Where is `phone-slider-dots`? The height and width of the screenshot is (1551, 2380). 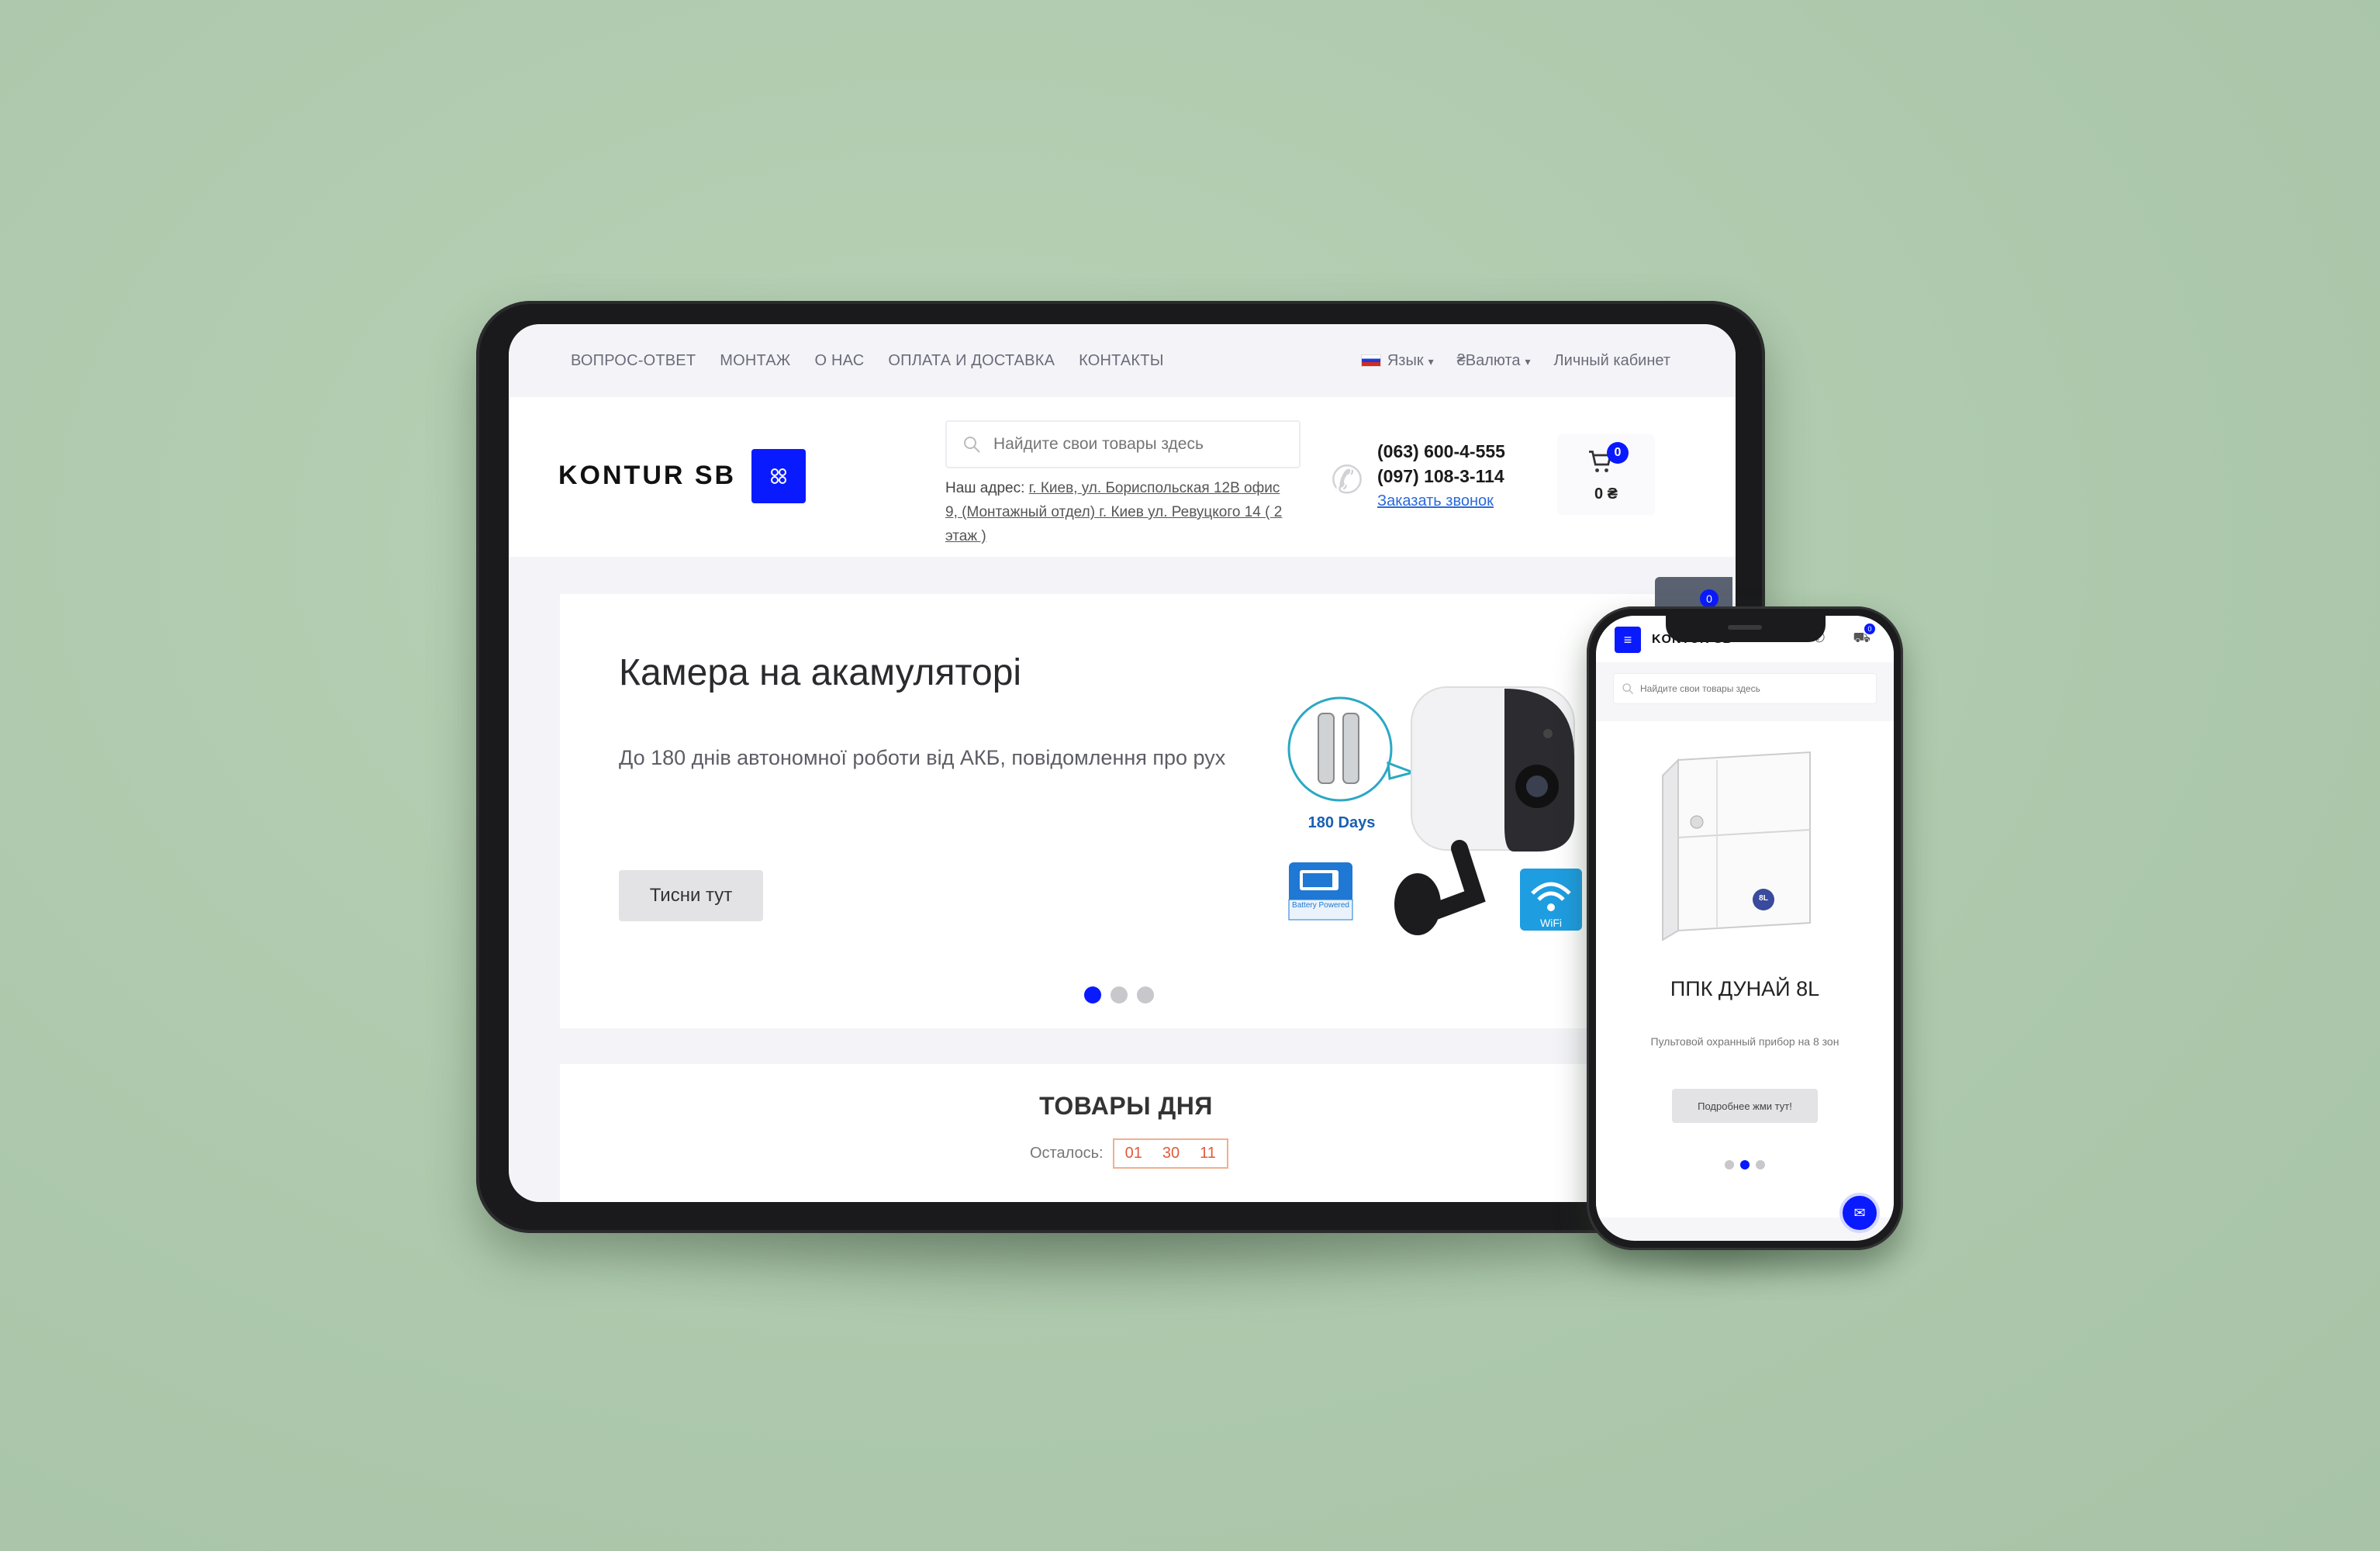 phone-slider-dots is located at coordinates (1745, 1164).